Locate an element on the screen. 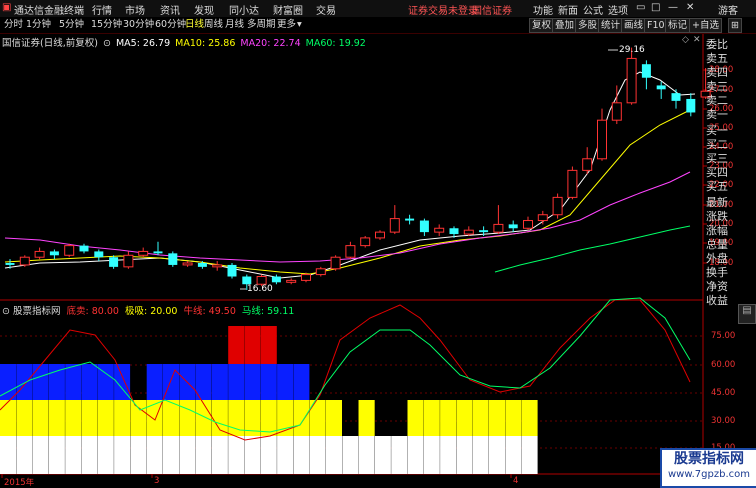 The width and height of the screenshot is (756, 488). watermark: 股票指标网 www.7gpzb.com is located at coordinates (708, 468).